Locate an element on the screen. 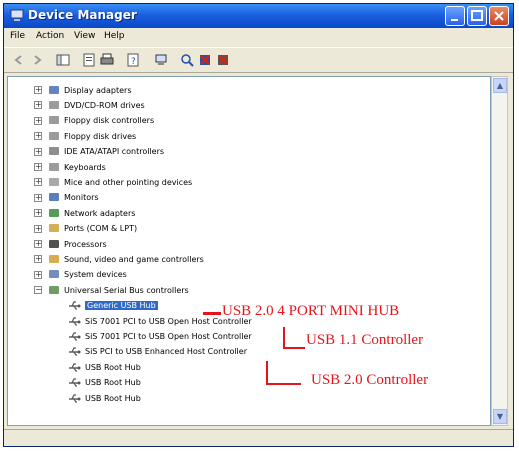  display-icon is located at coordinates (54, 89).